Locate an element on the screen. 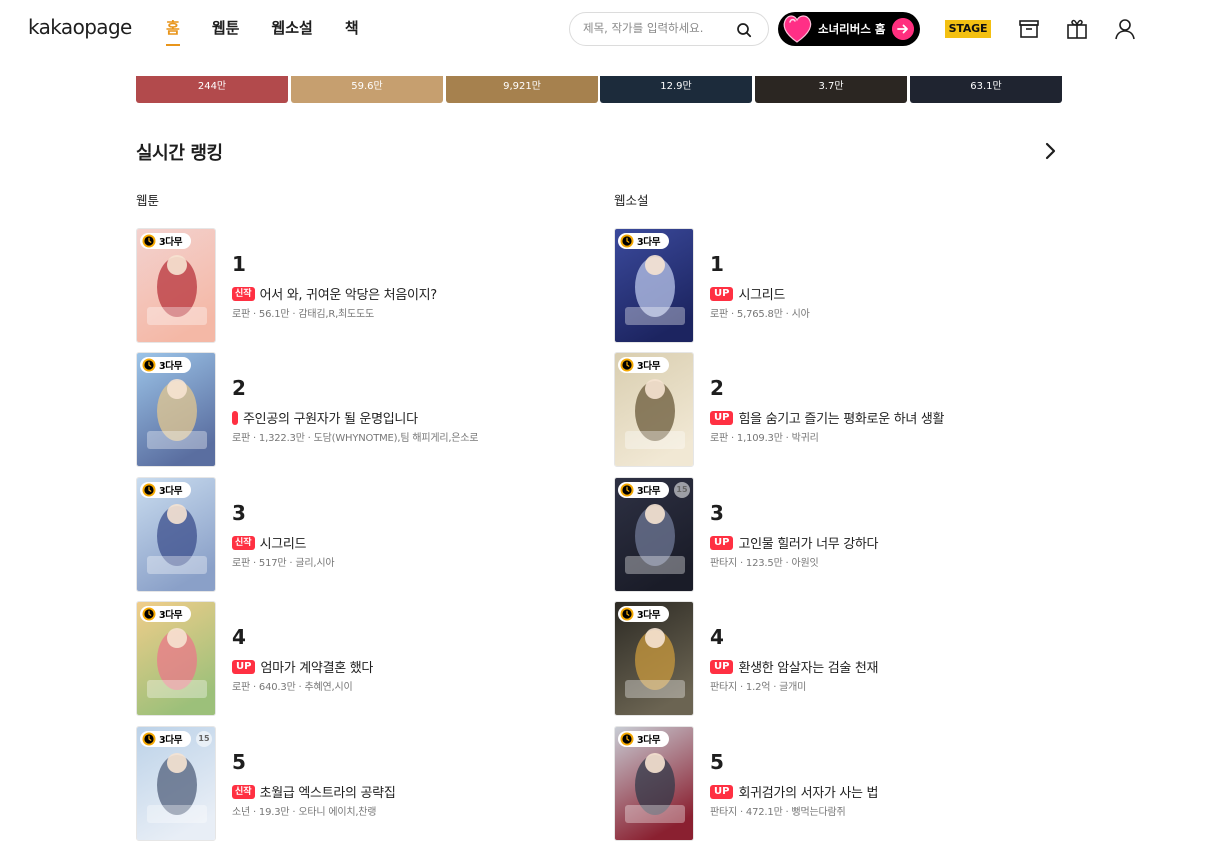  title-row: 신작 어서 와, 귀여운 악당은 처음이지? is located at coordinates (334, 293).